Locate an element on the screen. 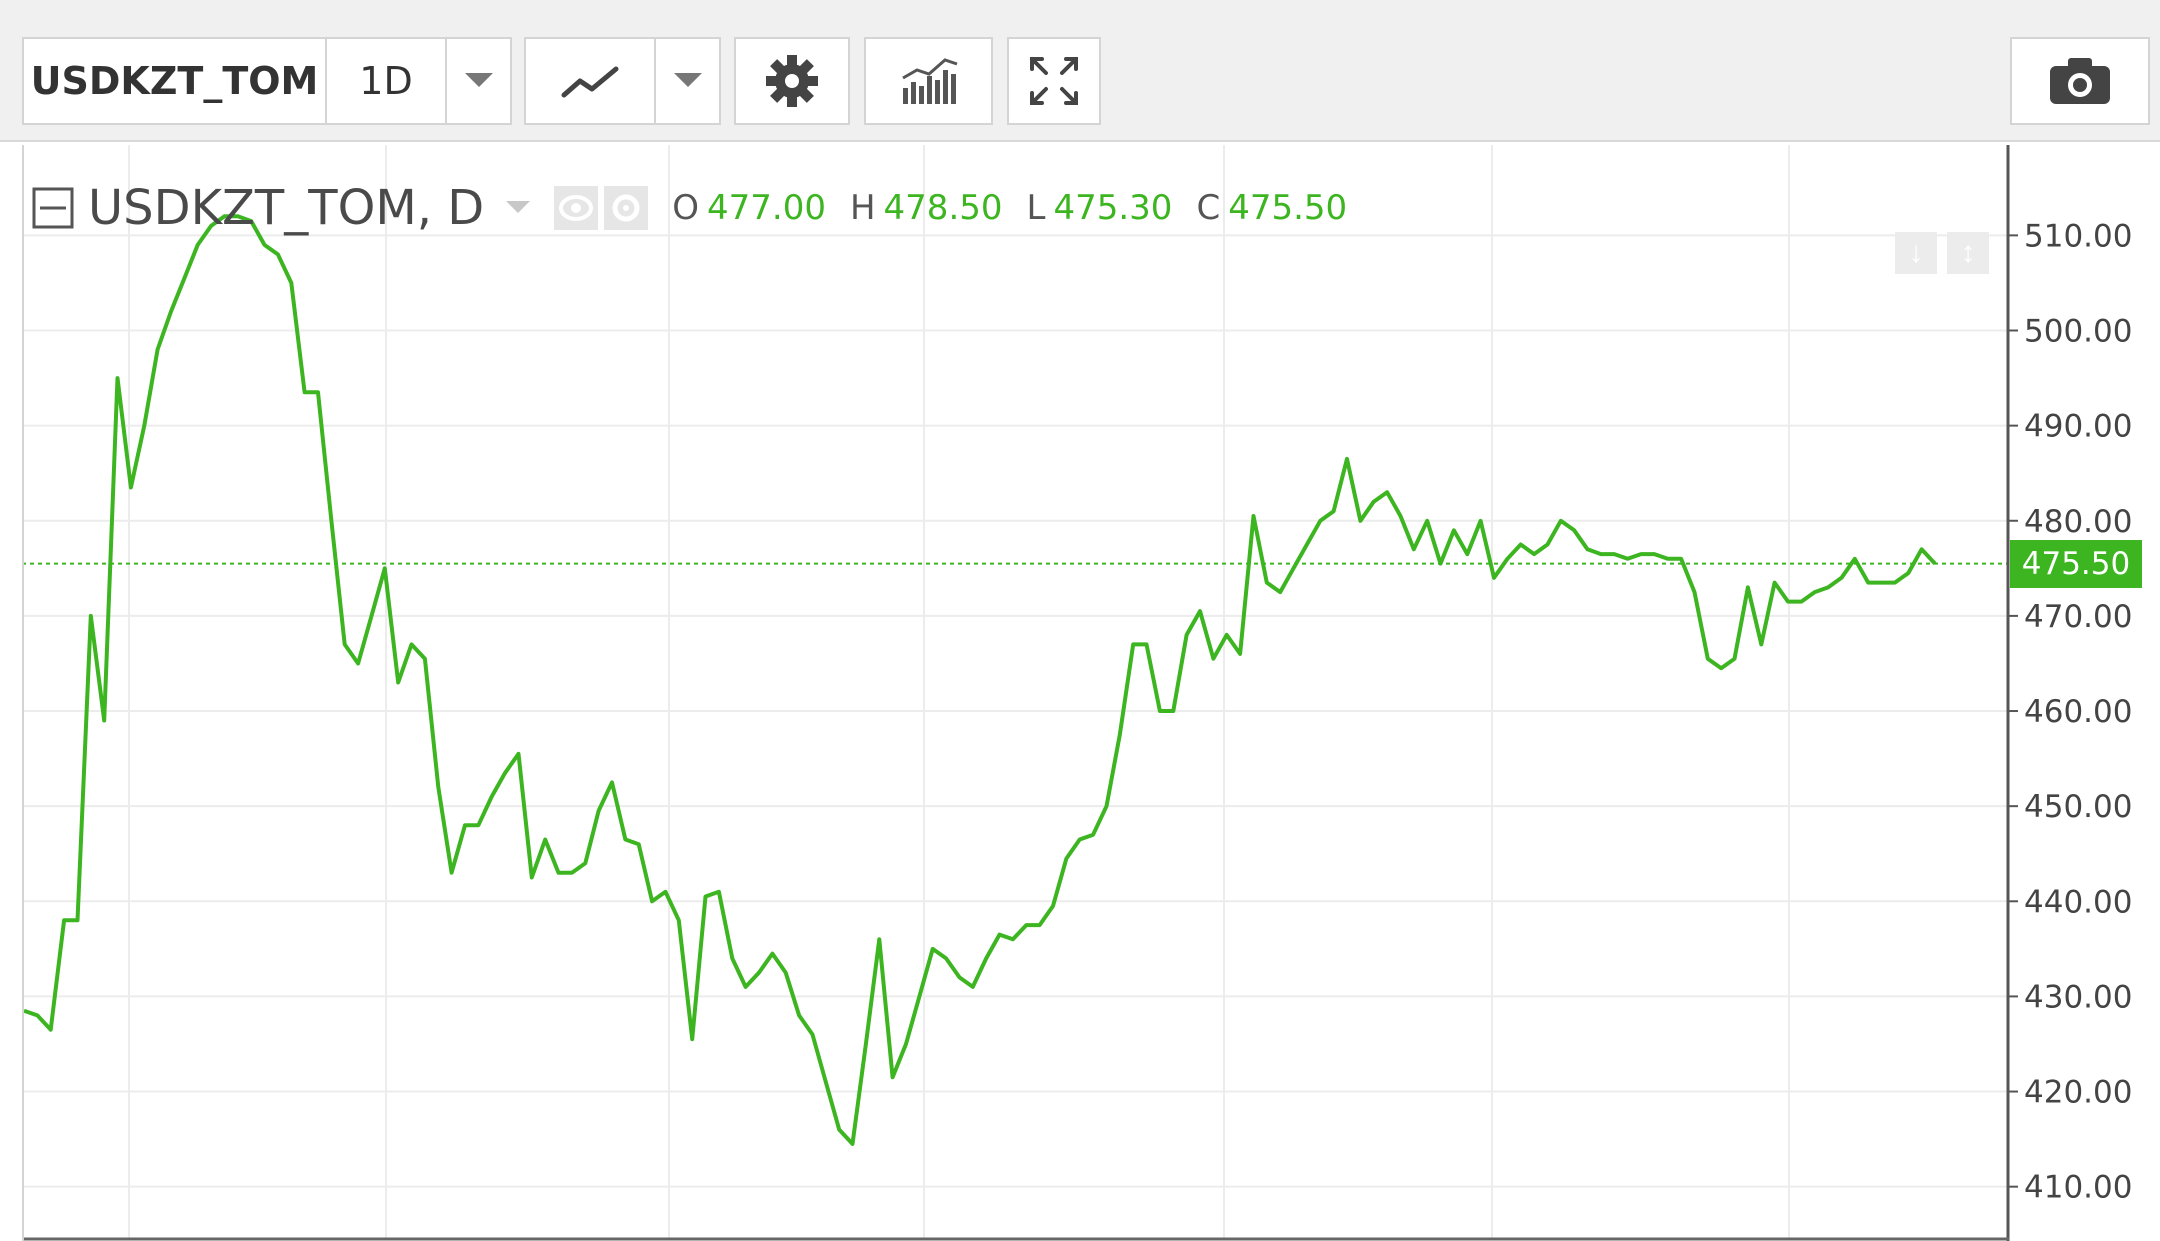  y-tick-label: 490.00 is located at coordinates (2078, 427).